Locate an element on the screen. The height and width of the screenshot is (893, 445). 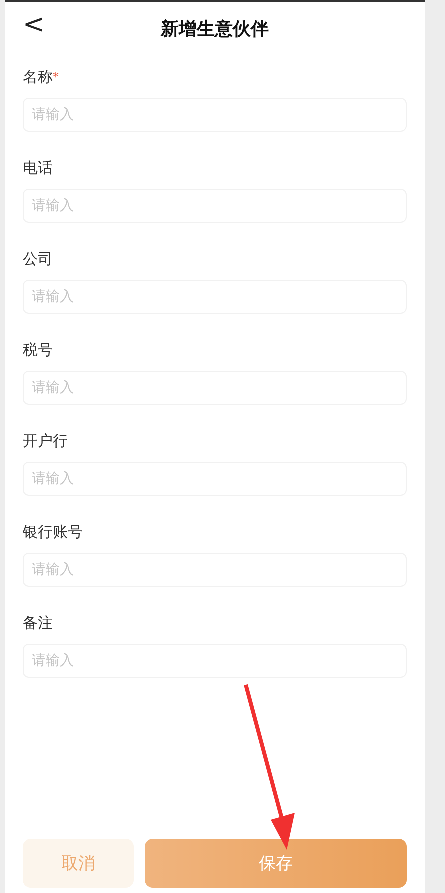
cancel-button: 取消 is located at coordinates (78, 863).